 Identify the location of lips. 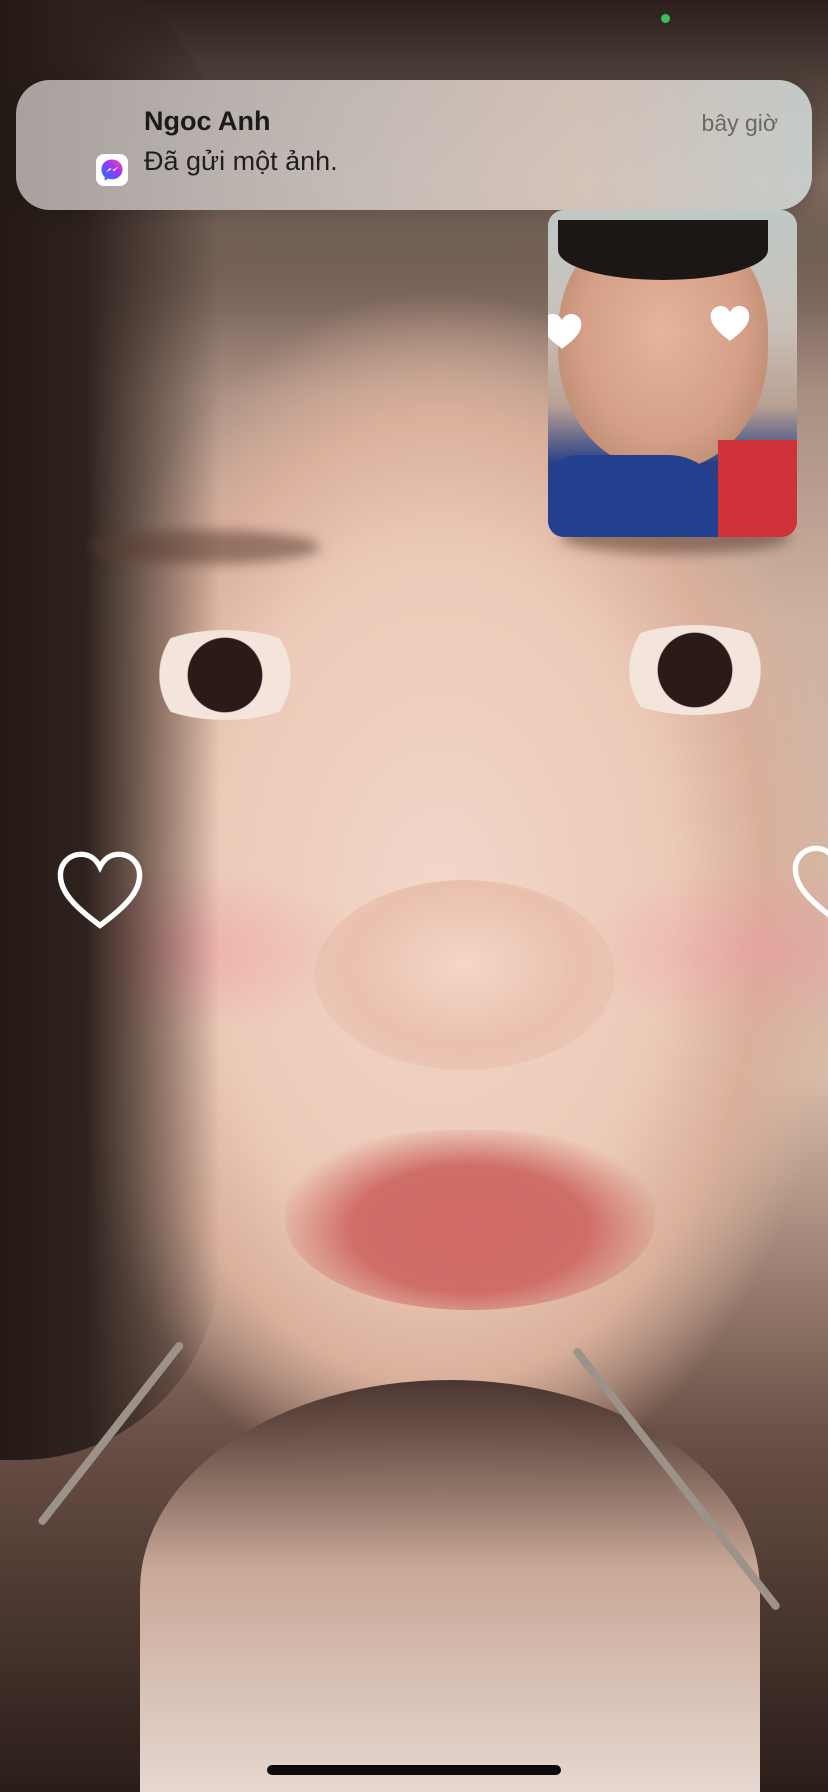
(470, 1220).